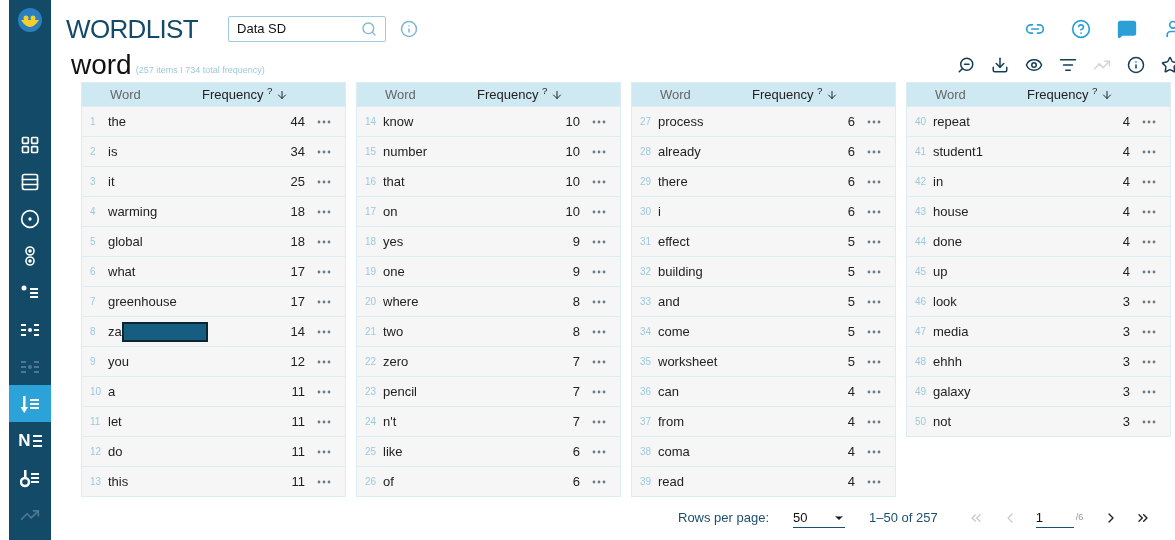  Describe the element at coordinates (819, 518) in the screenshot. I see `rows-per-page-select: 50` at that location.